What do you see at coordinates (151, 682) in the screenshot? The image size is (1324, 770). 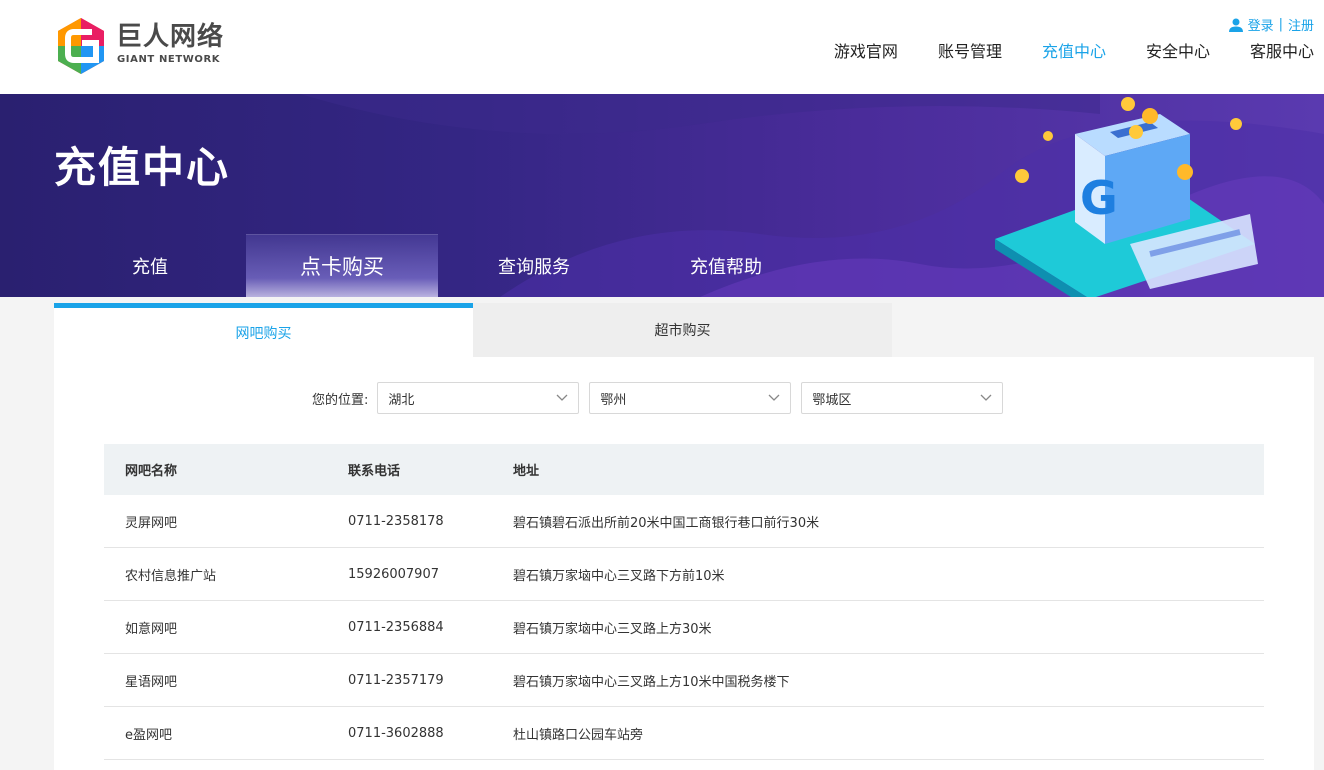 I see `cafe-name: 星语网吧` at bounding box center [151, 682].